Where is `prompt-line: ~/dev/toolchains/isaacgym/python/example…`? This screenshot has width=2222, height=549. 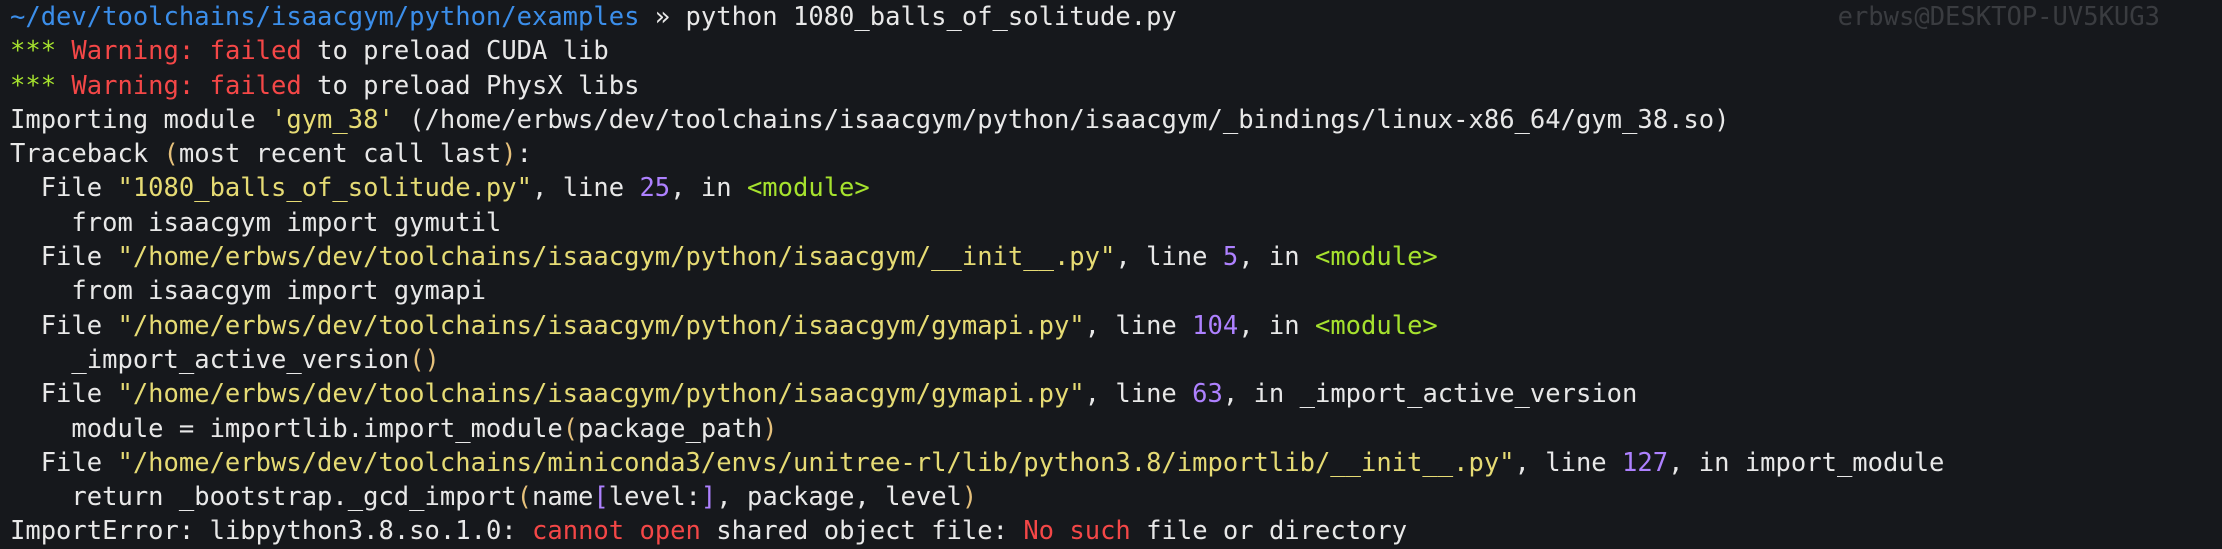 prompt-line: ~/dev/toolchains/isaacgym/python/example… is located at coordinates (1116, 17).